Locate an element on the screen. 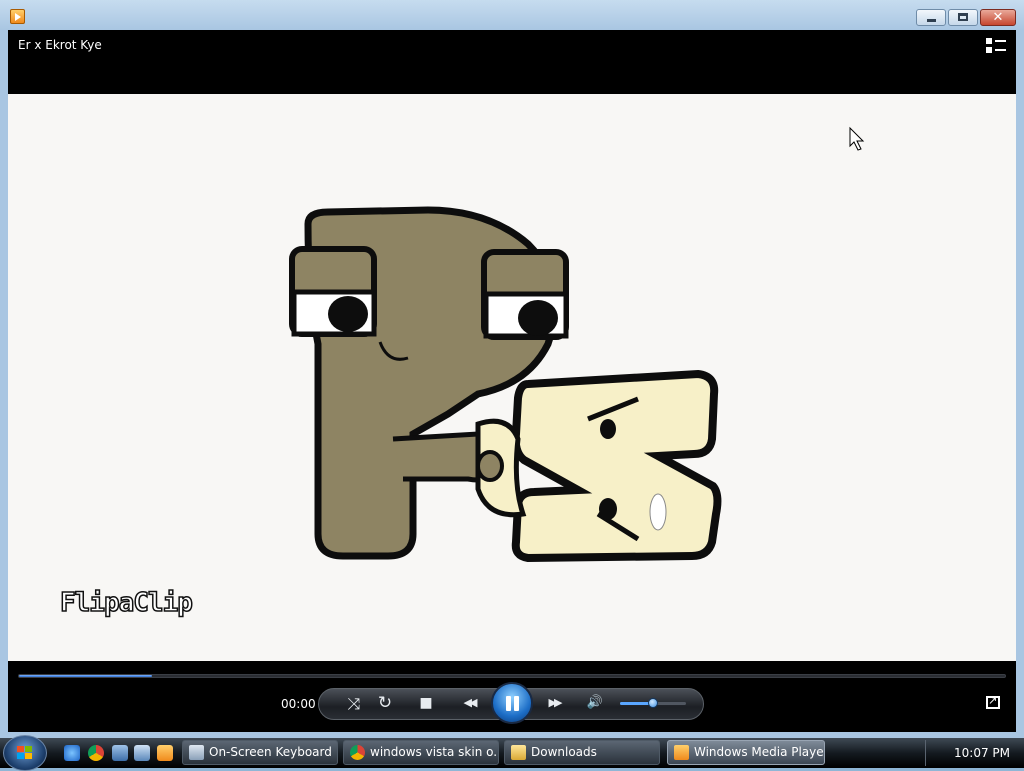 The width and height of the screenshot is (1024, 771). taskbar-button-label: On-Screen Keyboard is located at coordinates (270, 752).